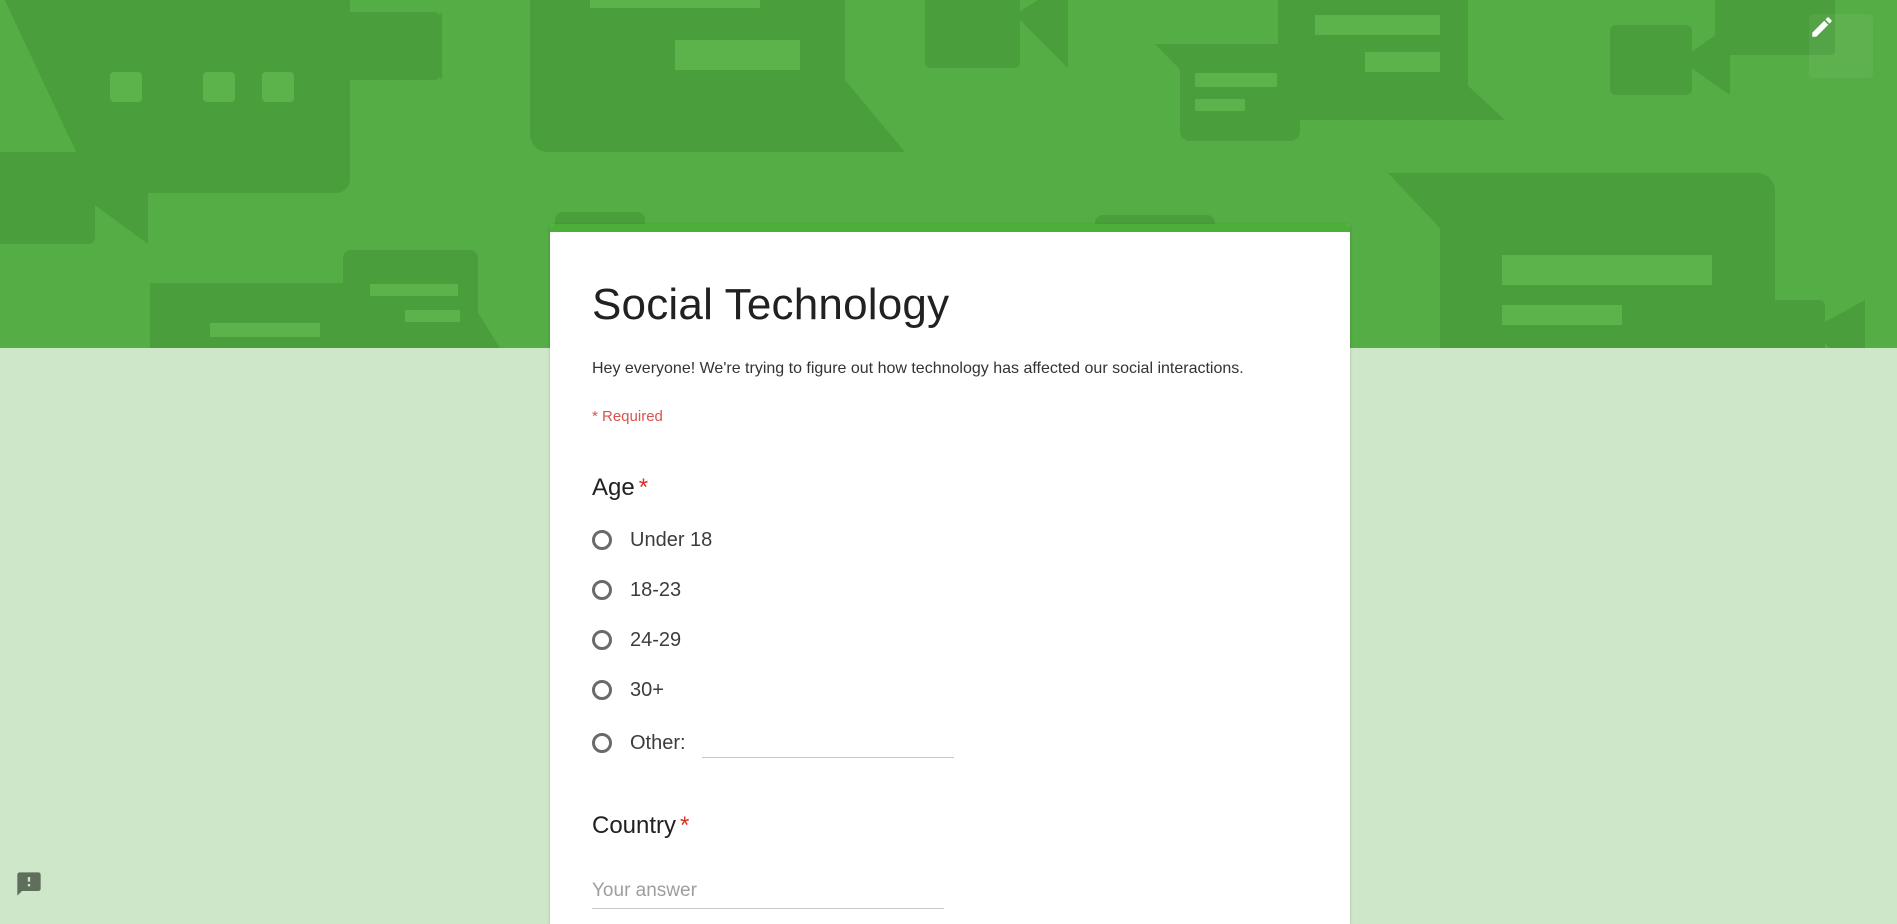 This screenshot has width=1897, height=924. What do you see at coordinates (671, 539) in the screenshot?
I see `radio-label: Under 18` at bounding box center [671, 539].